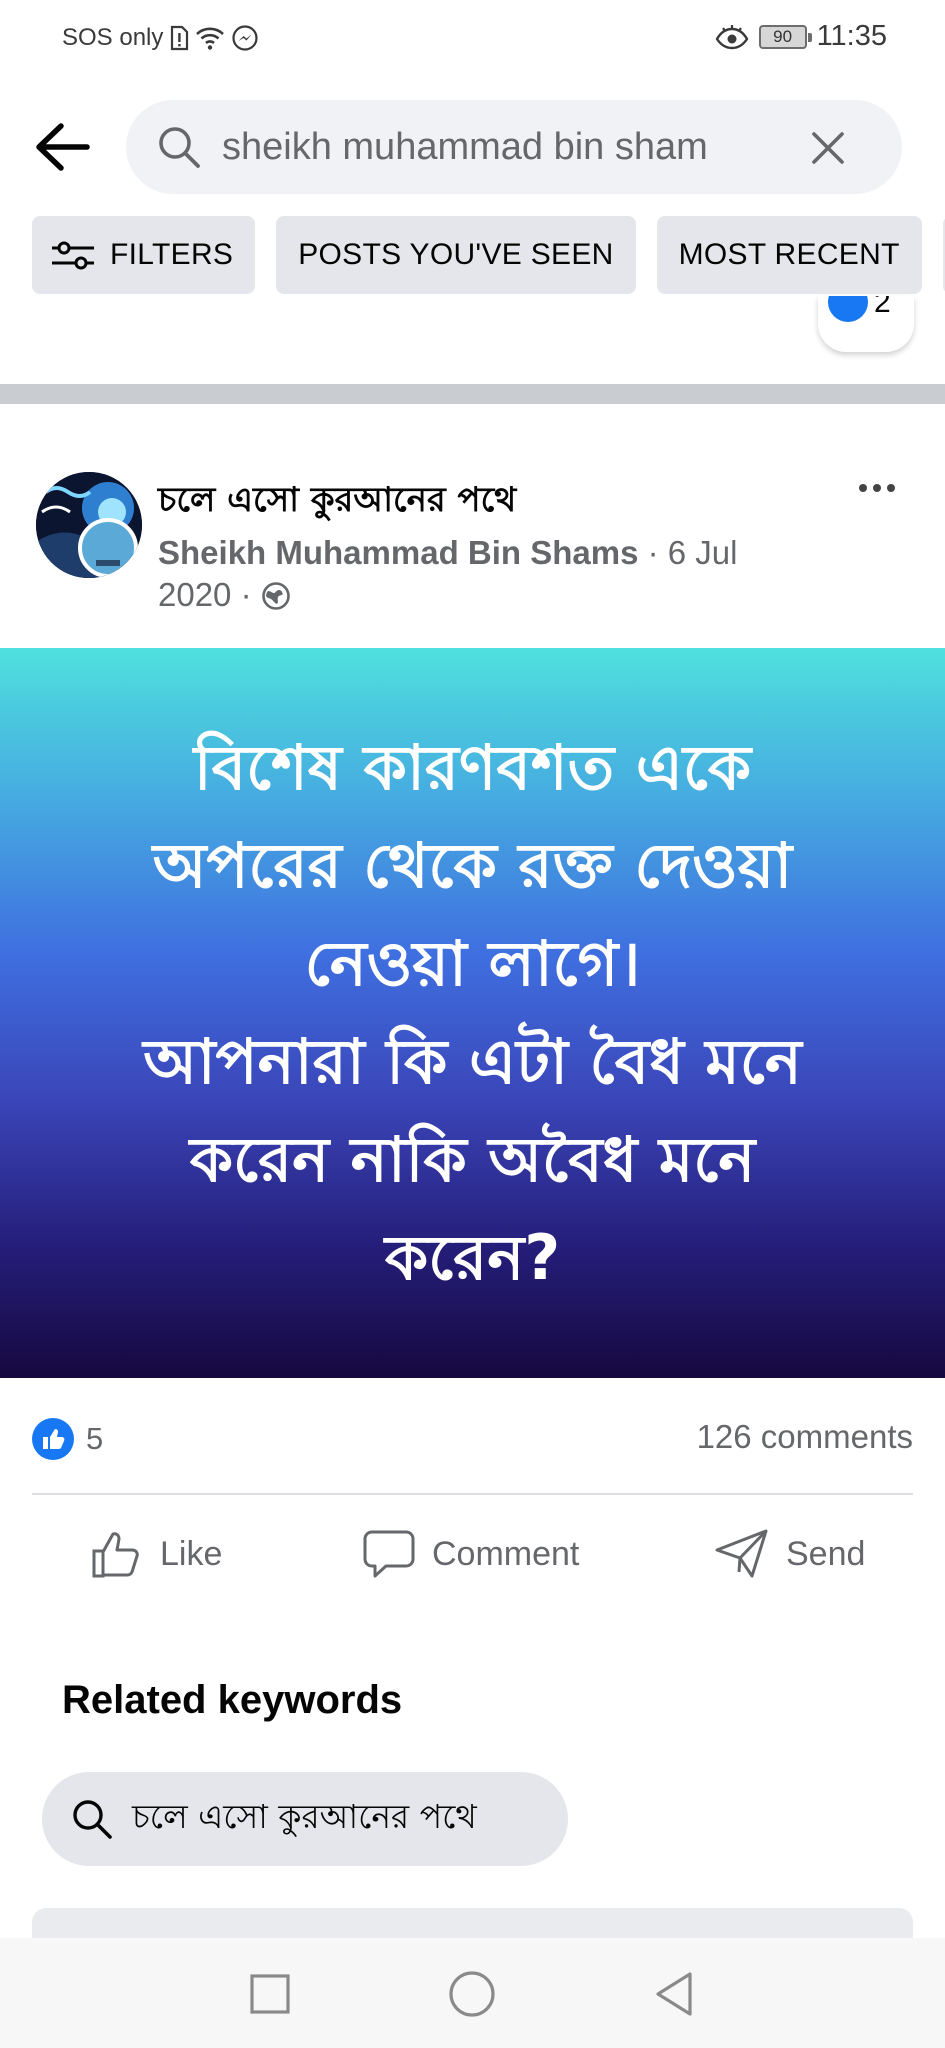 The width and height of the screenshot is (945, 2048). Describe the element at coordinates (275, 596) in the screenshot. I see `public-audience-icon` at that location.